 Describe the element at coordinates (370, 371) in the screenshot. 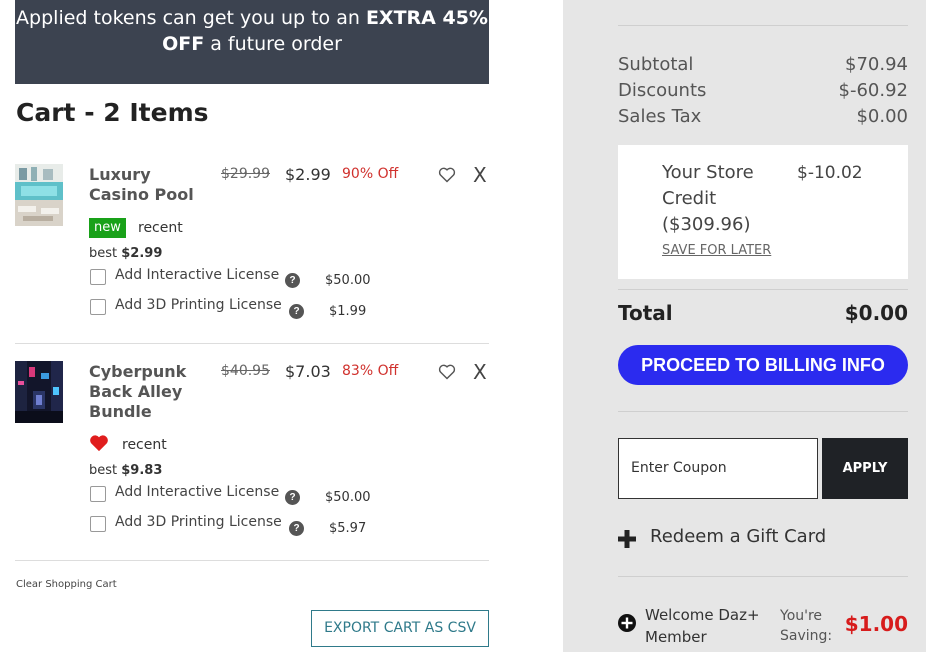

I see `discount-percent: 83% Off` at that location.